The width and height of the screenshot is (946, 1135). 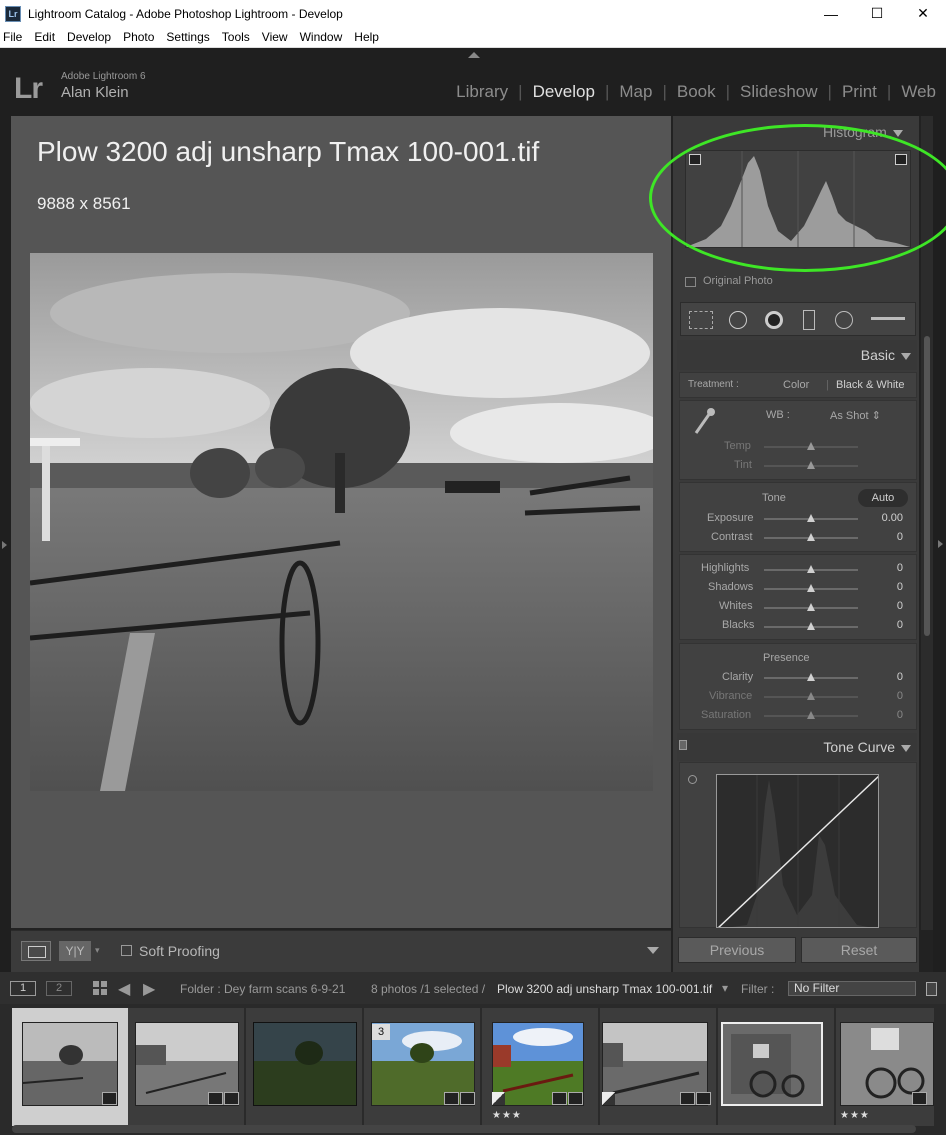 What do you see at coordinates (859, 92) in the screenshot?
I see `module-print: Print` at bounding box center [859, 92].